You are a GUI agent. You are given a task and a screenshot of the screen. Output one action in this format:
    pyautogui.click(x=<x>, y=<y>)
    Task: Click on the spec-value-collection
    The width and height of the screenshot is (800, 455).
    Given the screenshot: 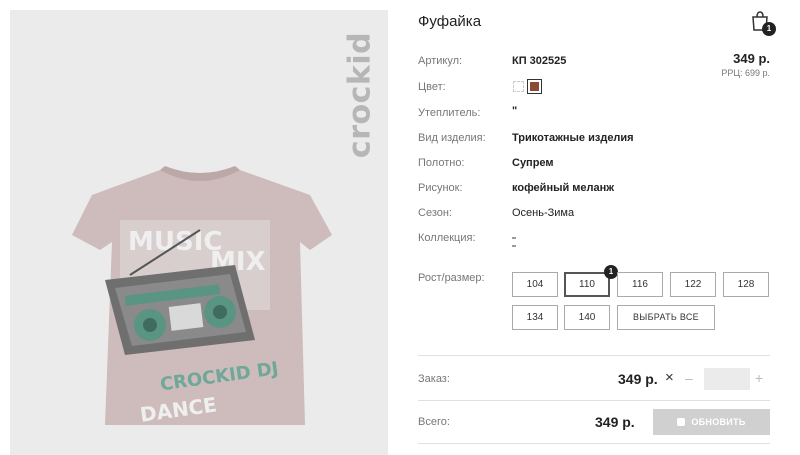 What is the action you would take?
    pyautogui.click(x=514, y=242)
    